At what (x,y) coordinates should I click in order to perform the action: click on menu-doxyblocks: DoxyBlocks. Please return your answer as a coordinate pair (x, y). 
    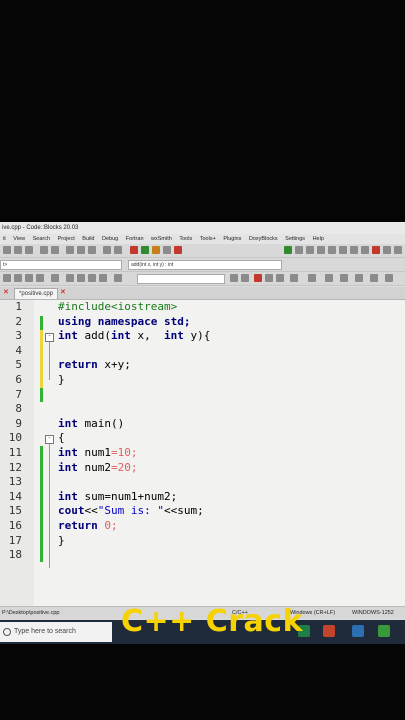
    Looking at the image, I should click on (263, 239).